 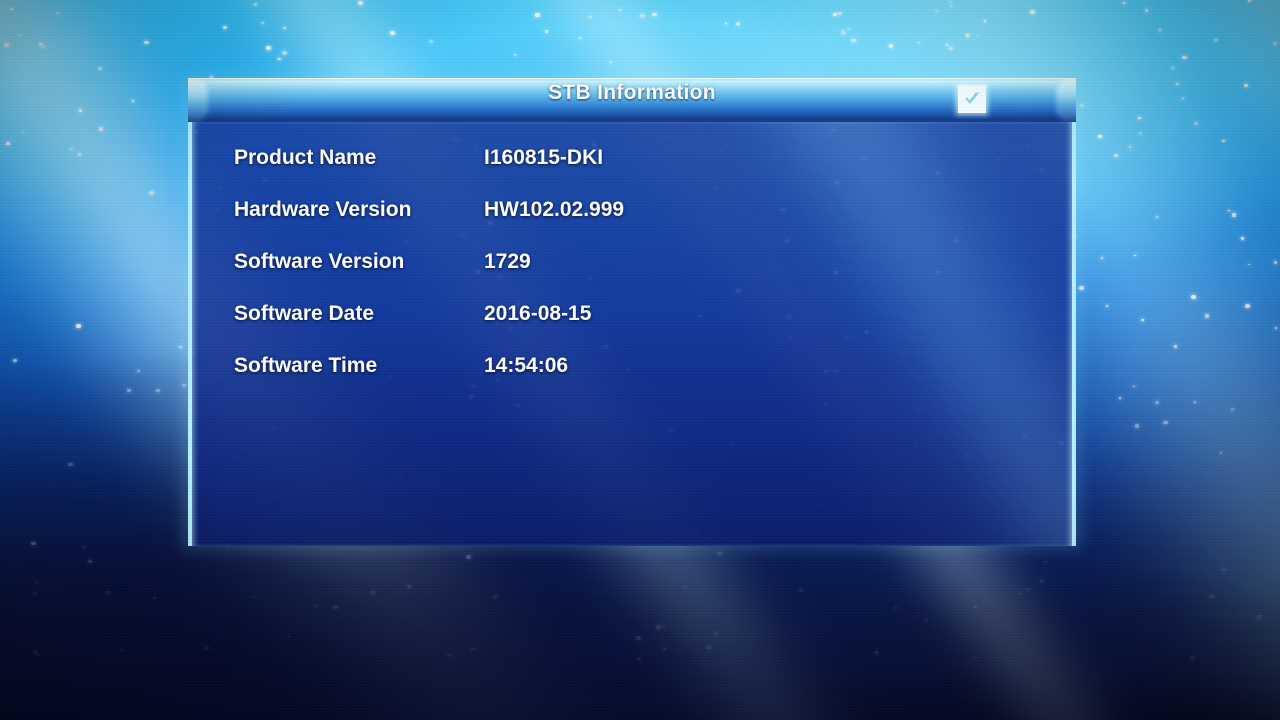 What do you see at coordinates (632, 92) in the screenshot?
I see `dialog-title: STB Information` at bounding box center [632, 92].